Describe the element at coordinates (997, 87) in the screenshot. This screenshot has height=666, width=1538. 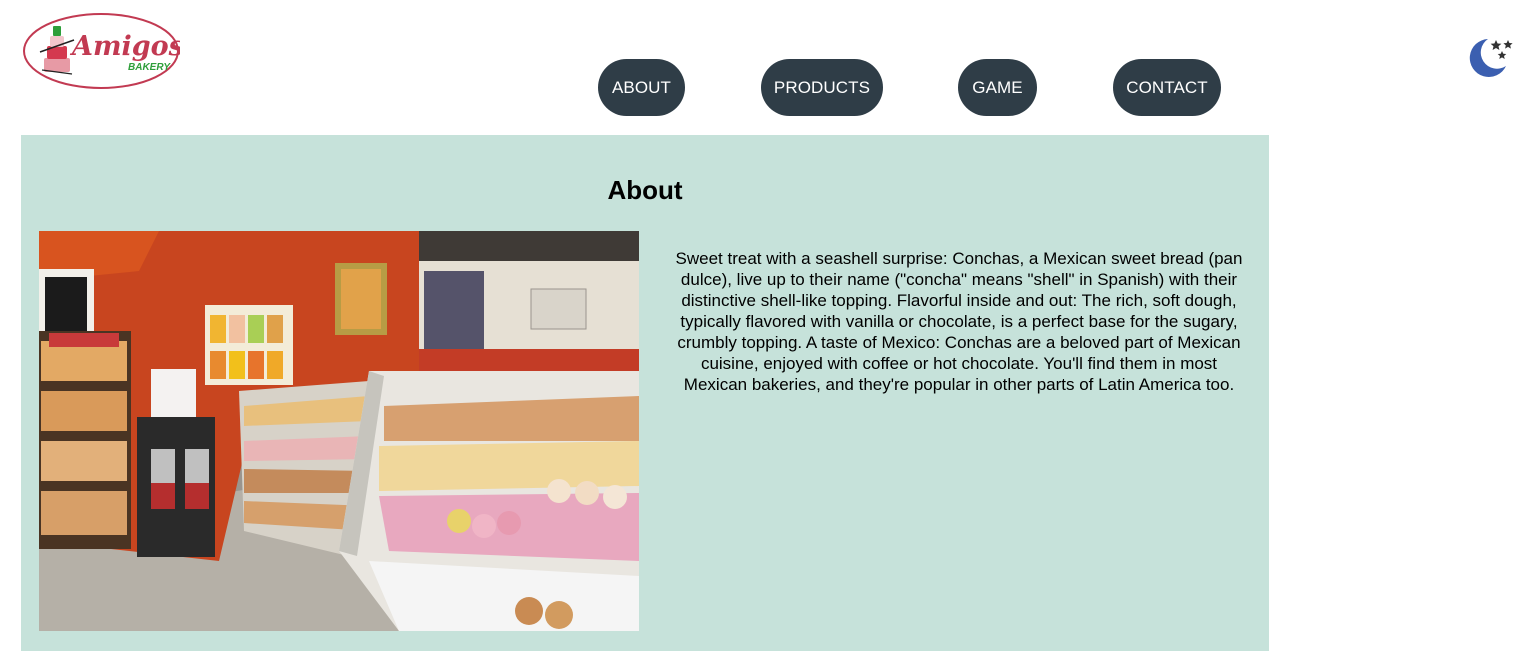
I see `nav-game-button: GAME` at that location.